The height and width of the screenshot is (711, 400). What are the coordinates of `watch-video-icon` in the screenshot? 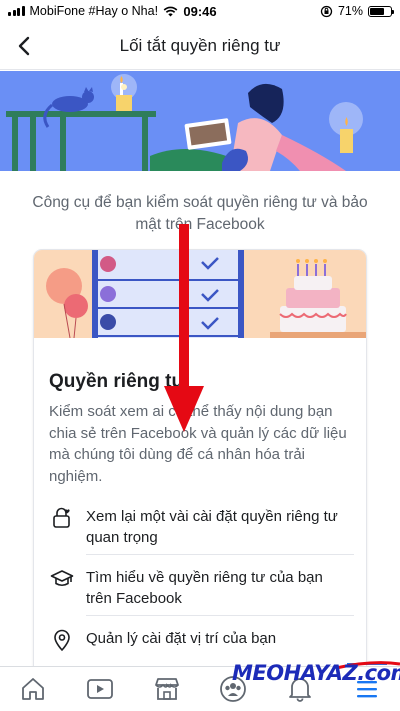 It's located at (100, 689).